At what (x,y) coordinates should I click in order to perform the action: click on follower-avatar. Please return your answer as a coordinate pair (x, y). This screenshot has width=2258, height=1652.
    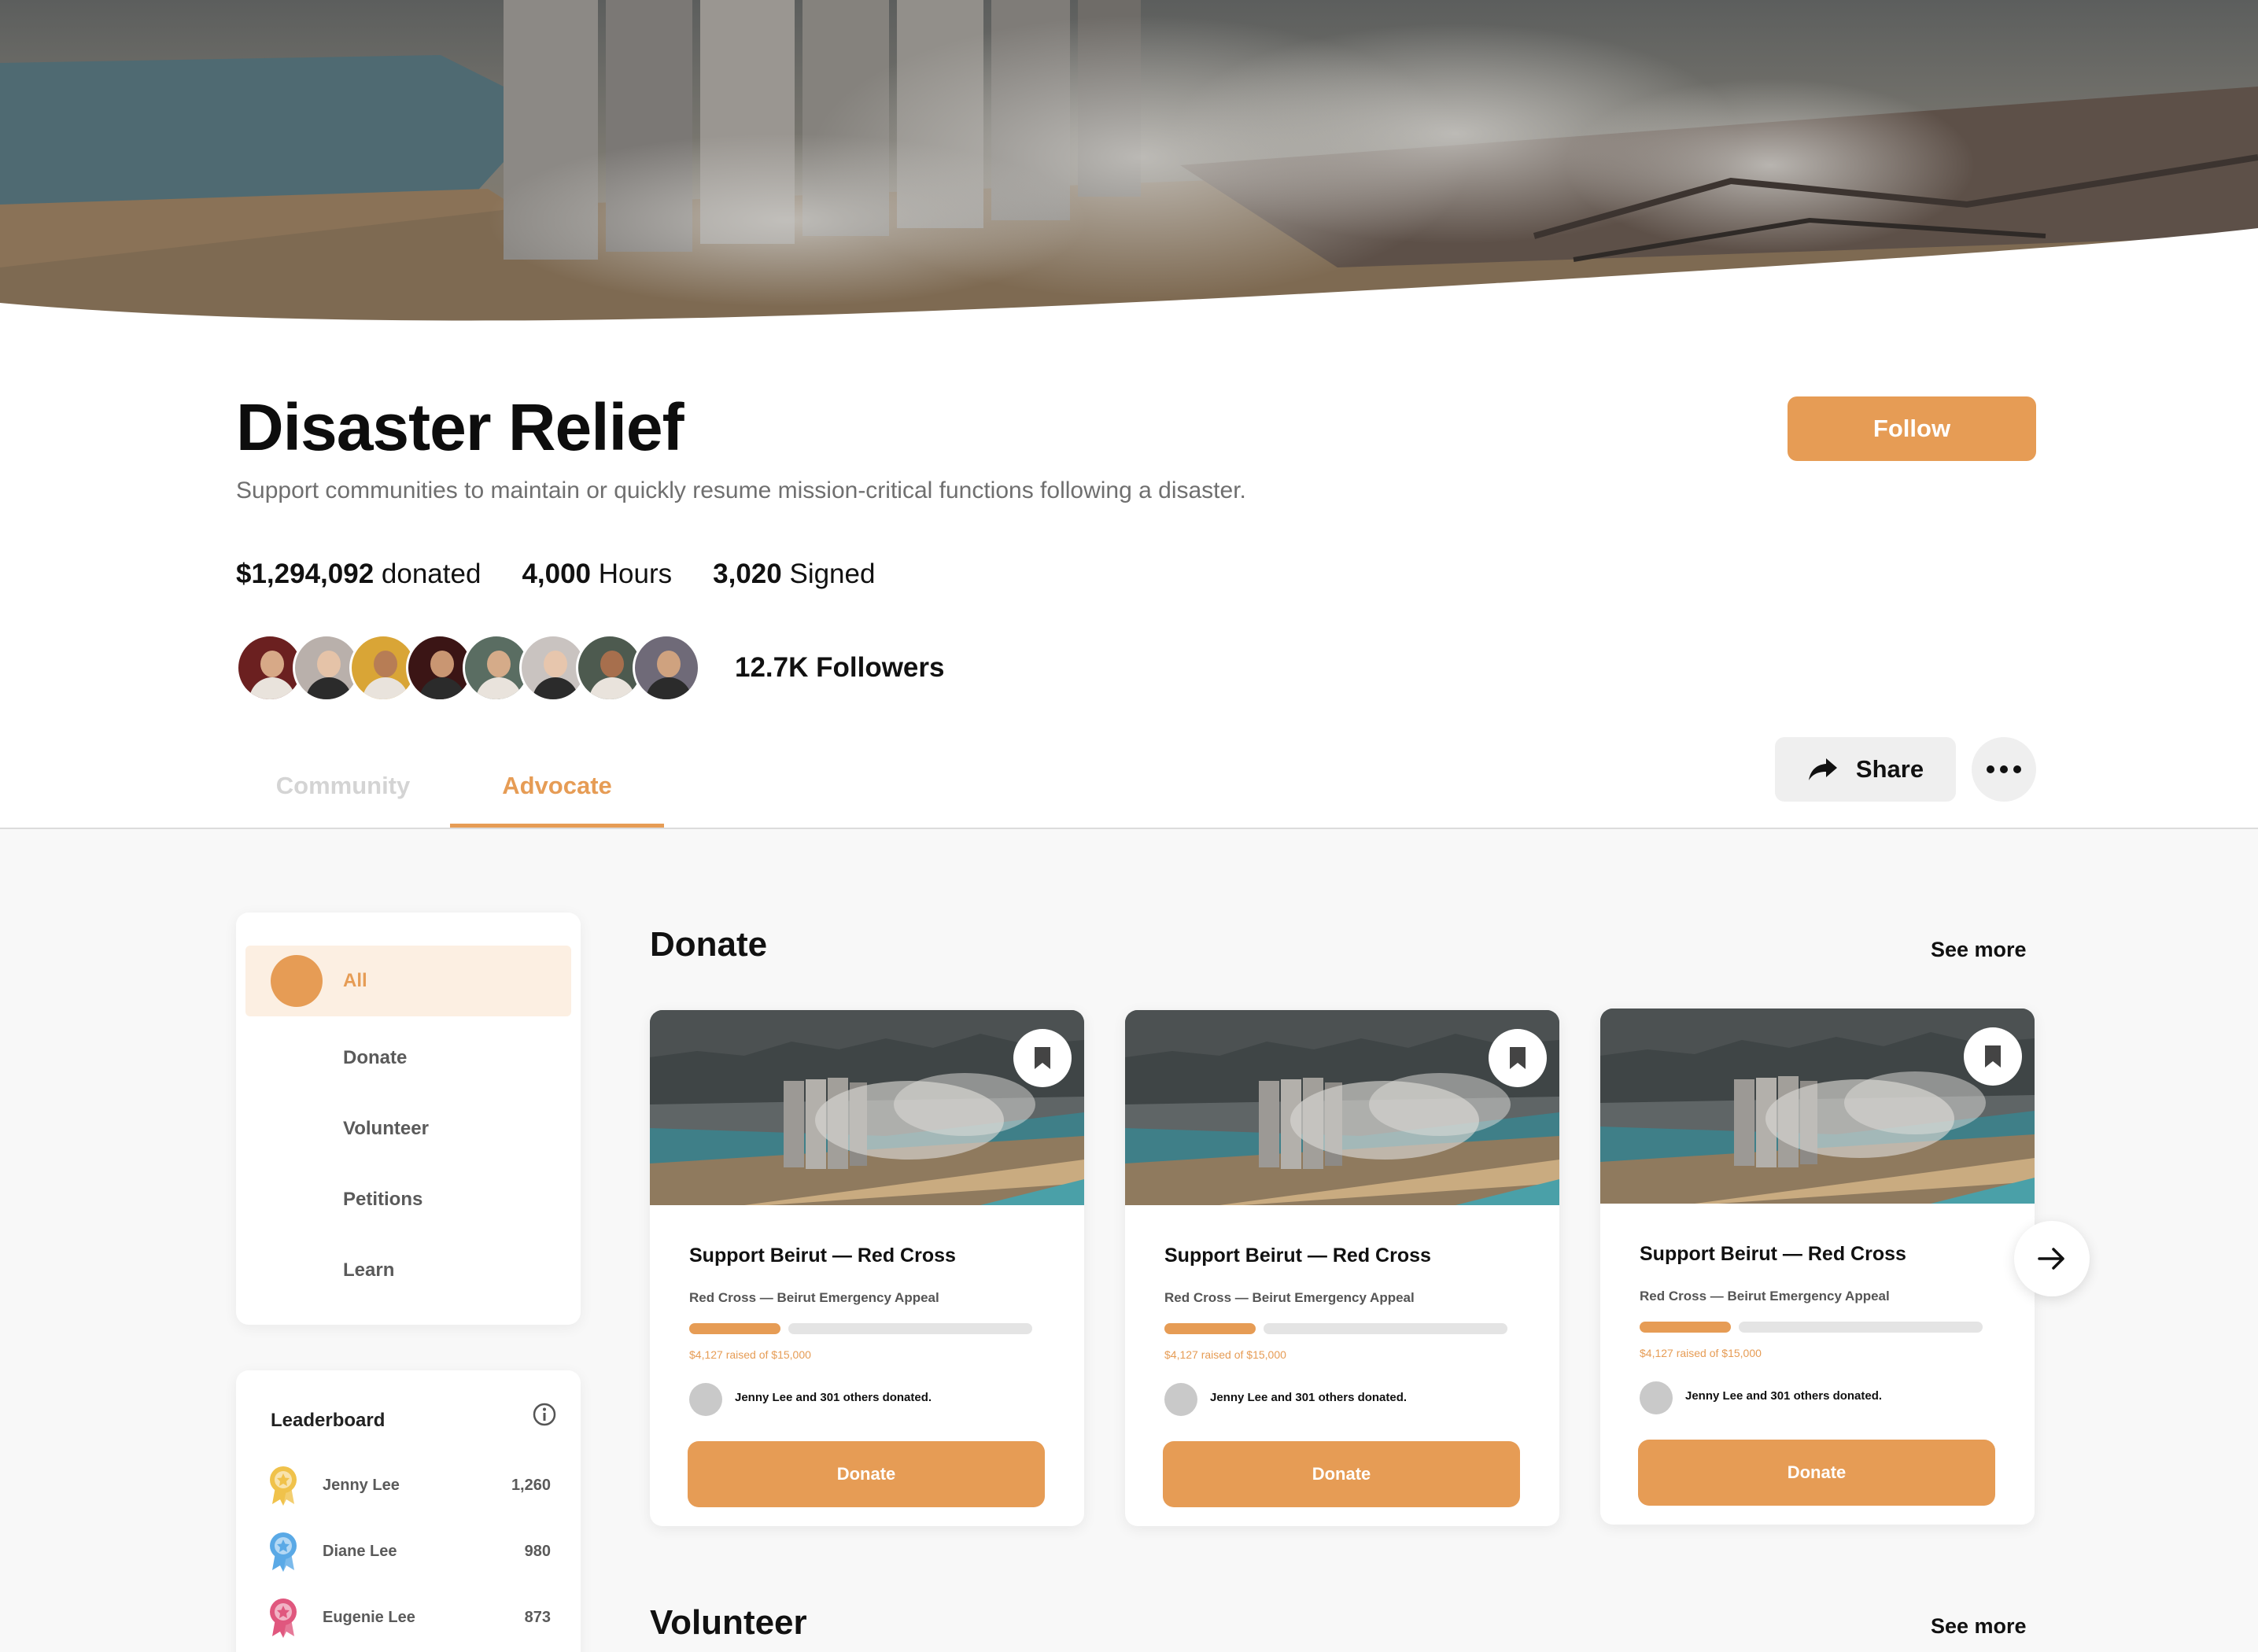
    Looking at the image, I should click on (666, 668).